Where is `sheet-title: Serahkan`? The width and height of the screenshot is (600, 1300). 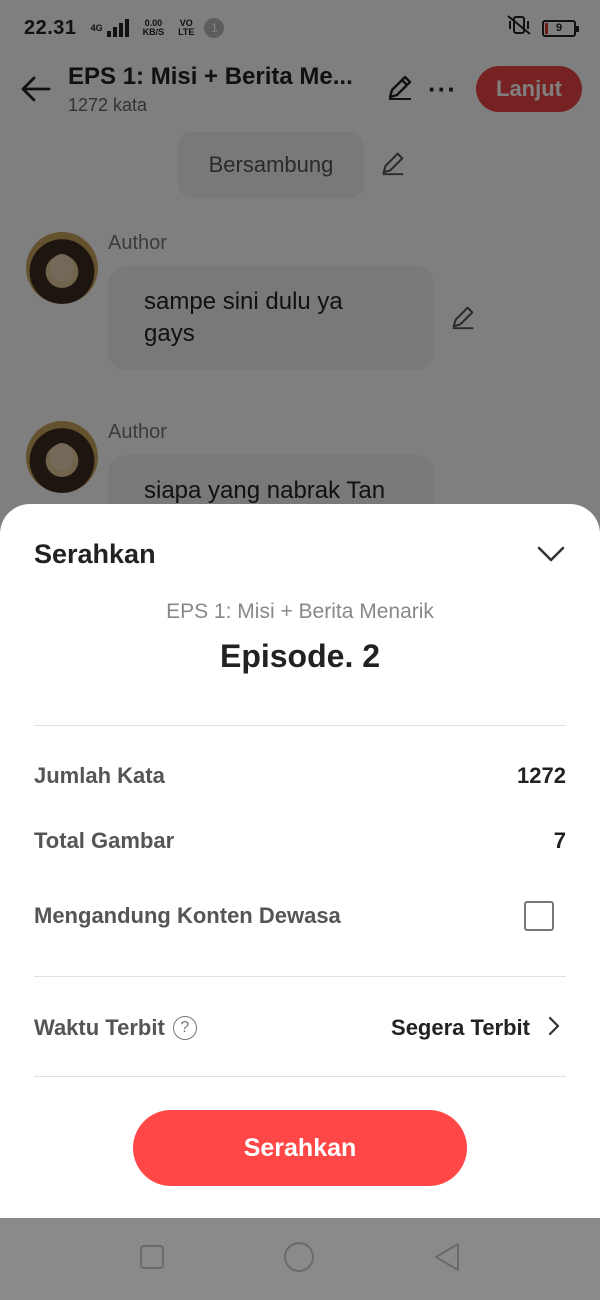 sheet-title: Serahkan is located at coordinates (95, 553).